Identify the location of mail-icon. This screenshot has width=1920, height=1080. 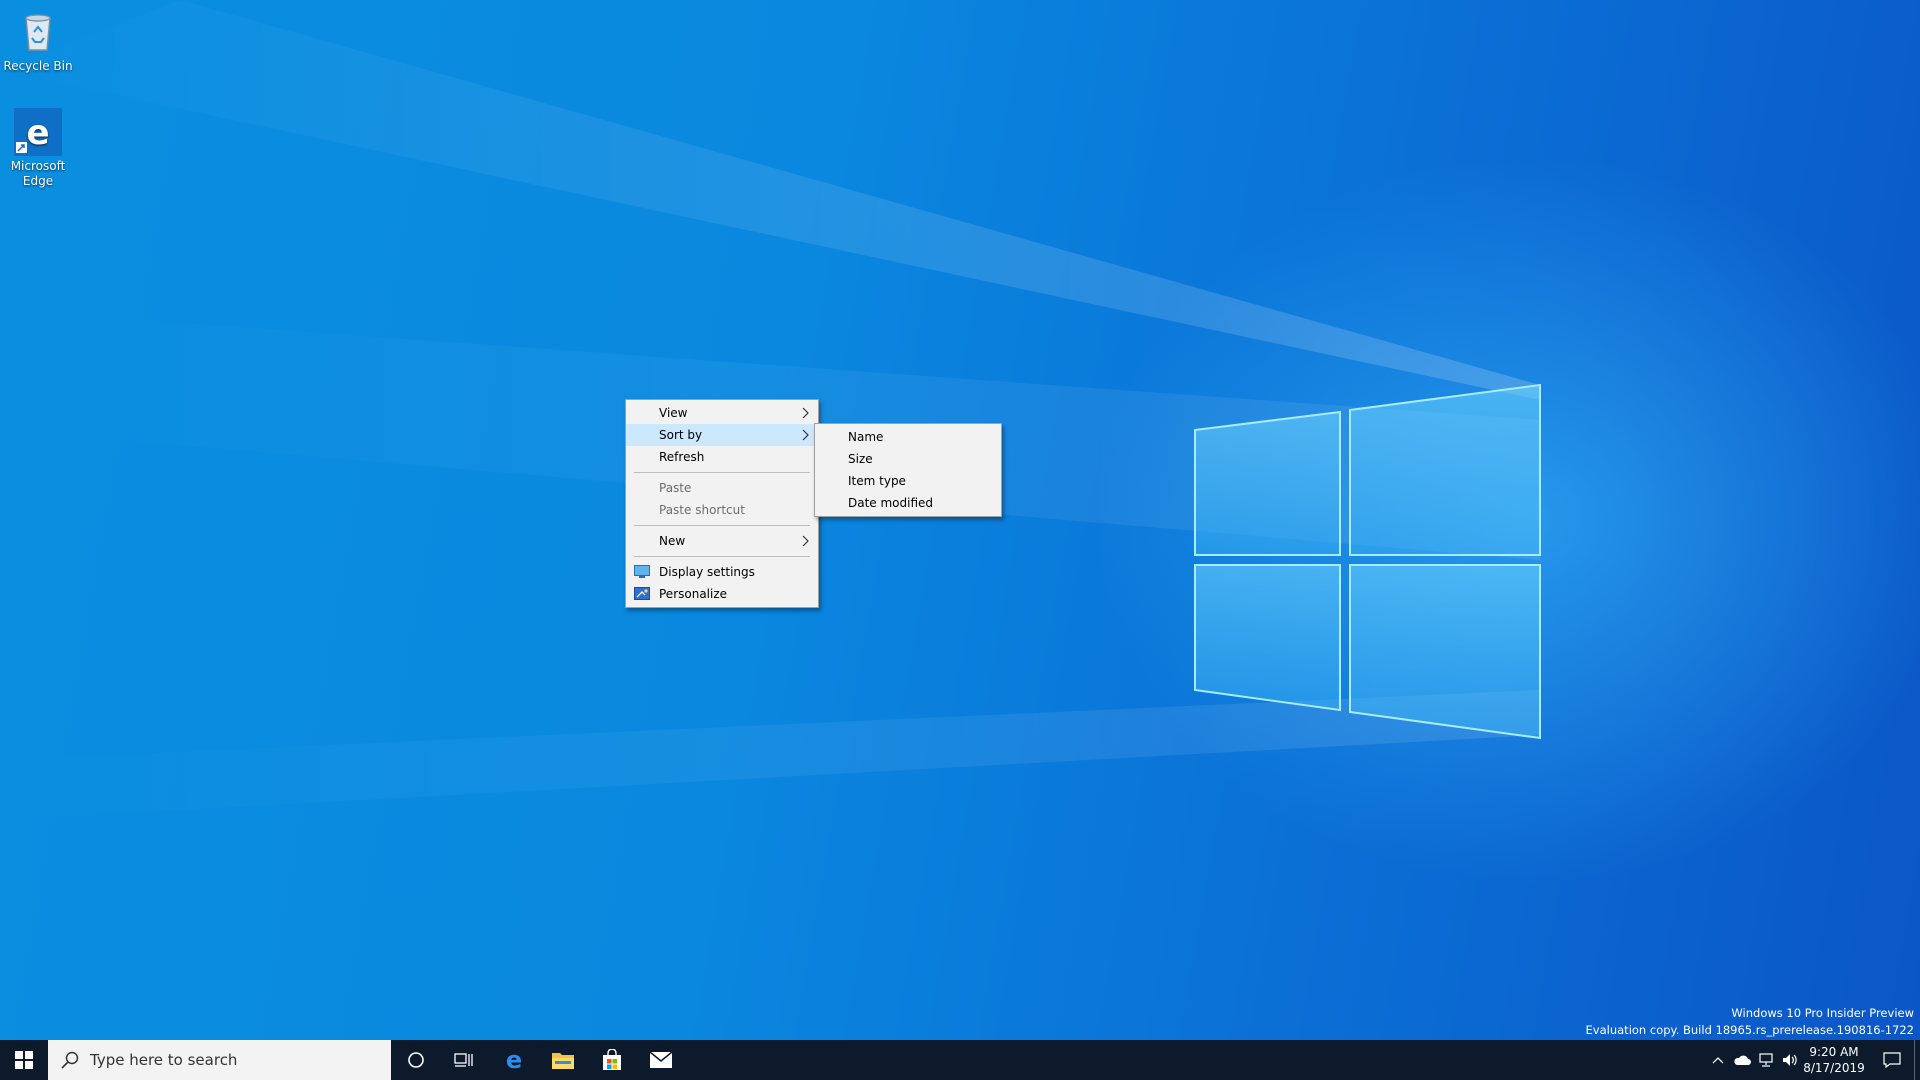
(661, 1059).